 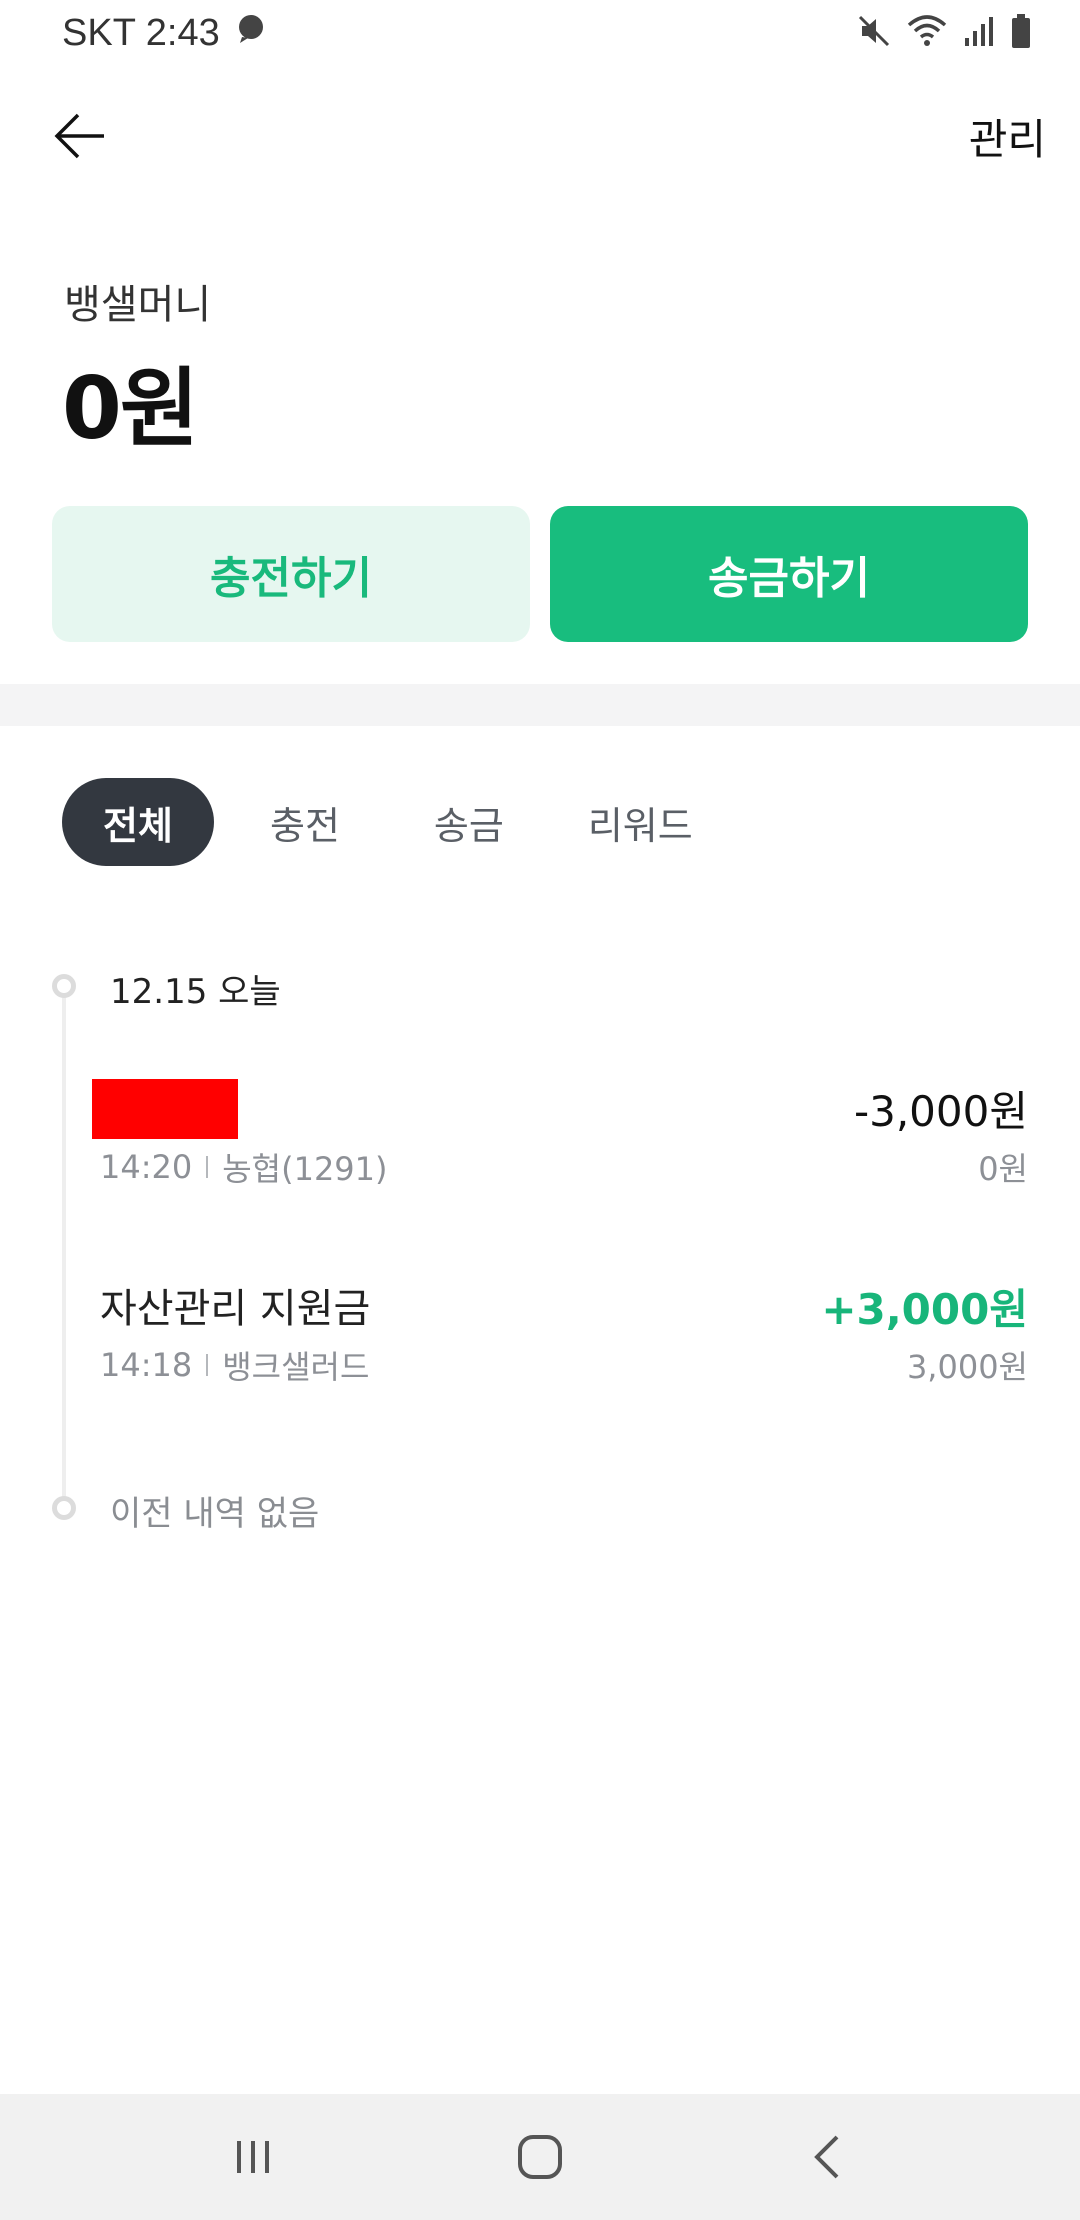 I want to click on transaction-item: 자산관리 지원금 14:18 뱅크샐러드 +3,000원 3,000원, so click(x=564, y=1331).